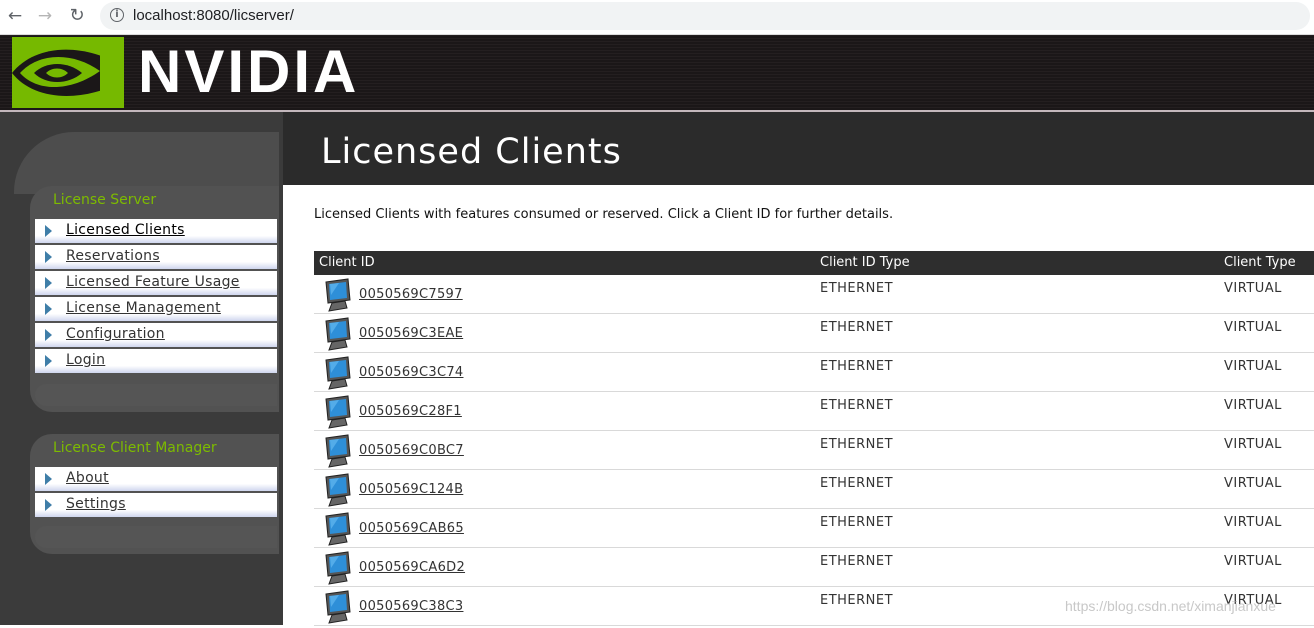 The height and width of the screenshot is (628, 1314). I want to click on nvidia-wordmark: NVIDIA, so click(249, 71).